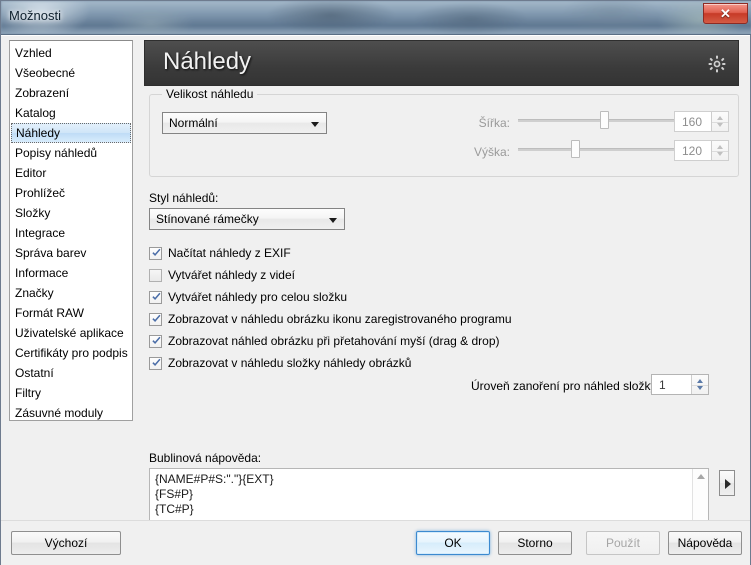 This screenshot has width=751, height=565. I want to click on sidebar-item-format-raw: Formát RAW, so click(71, 313).